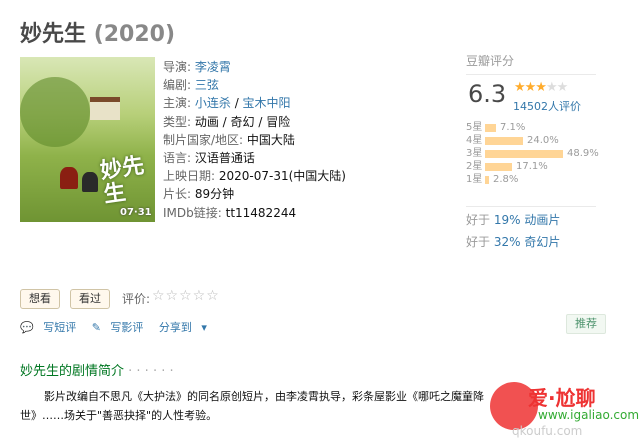 This screenshot has height=441, width=640. Describe the element at coordinates (551, 179) in the screenshot. I see `rating-bar-row: 1星 2.8%` at that location.